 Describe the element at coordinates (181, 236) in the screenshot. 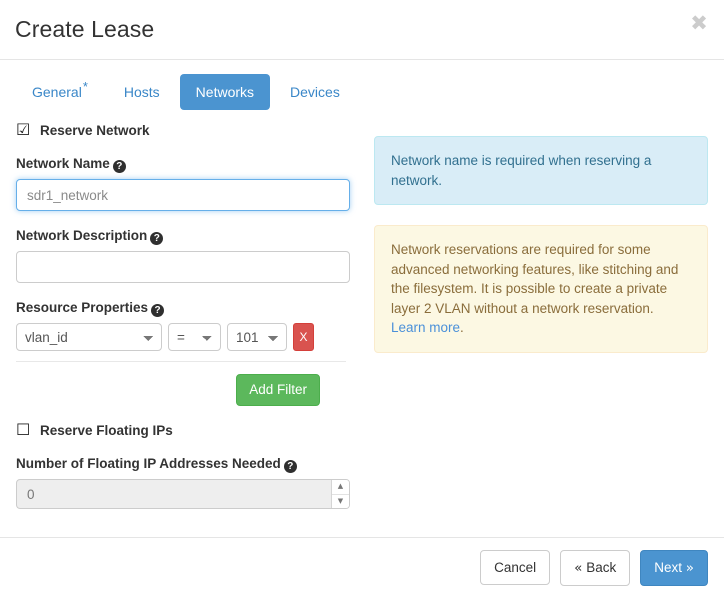

I see `network-description-label: Network Description?` at that location.